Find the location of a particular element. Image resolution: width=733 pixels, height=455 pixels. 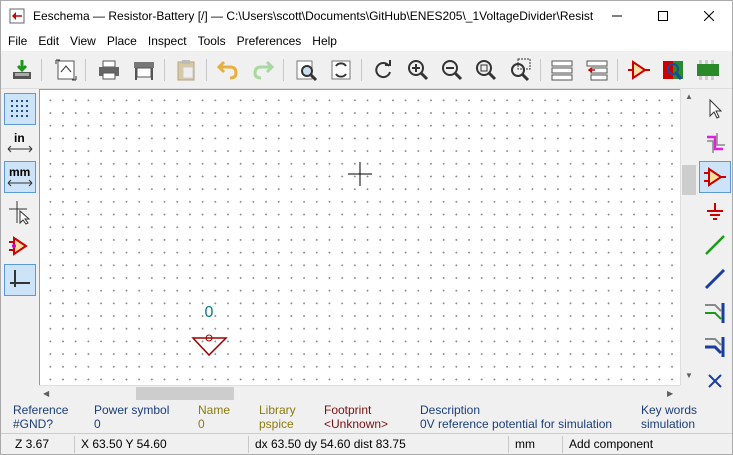

show-hidden-pins-button is located at coordinates (20, 246).